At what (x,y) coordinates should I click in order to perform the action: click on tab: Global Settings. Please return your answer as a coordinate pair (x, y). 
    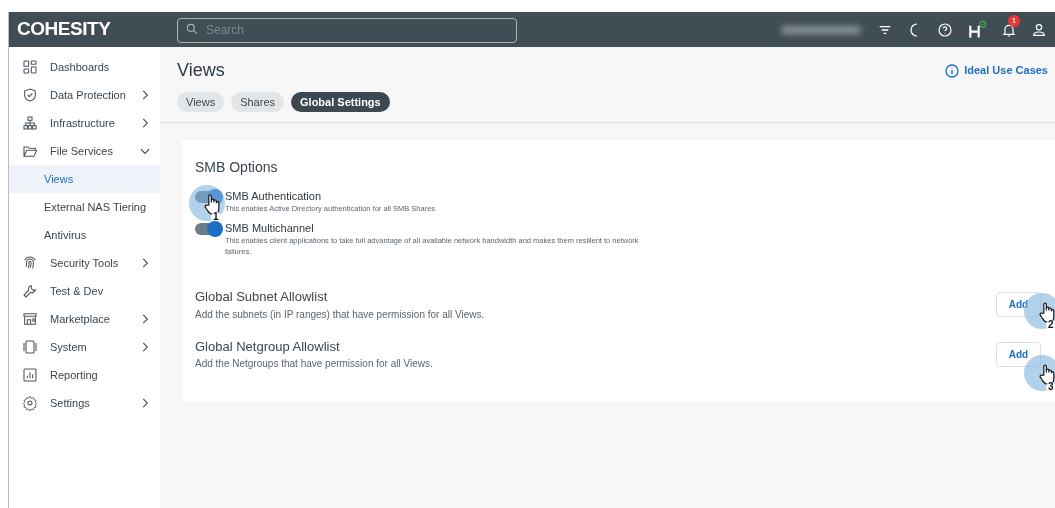
    Looking at the image, I should click on (340, 102).